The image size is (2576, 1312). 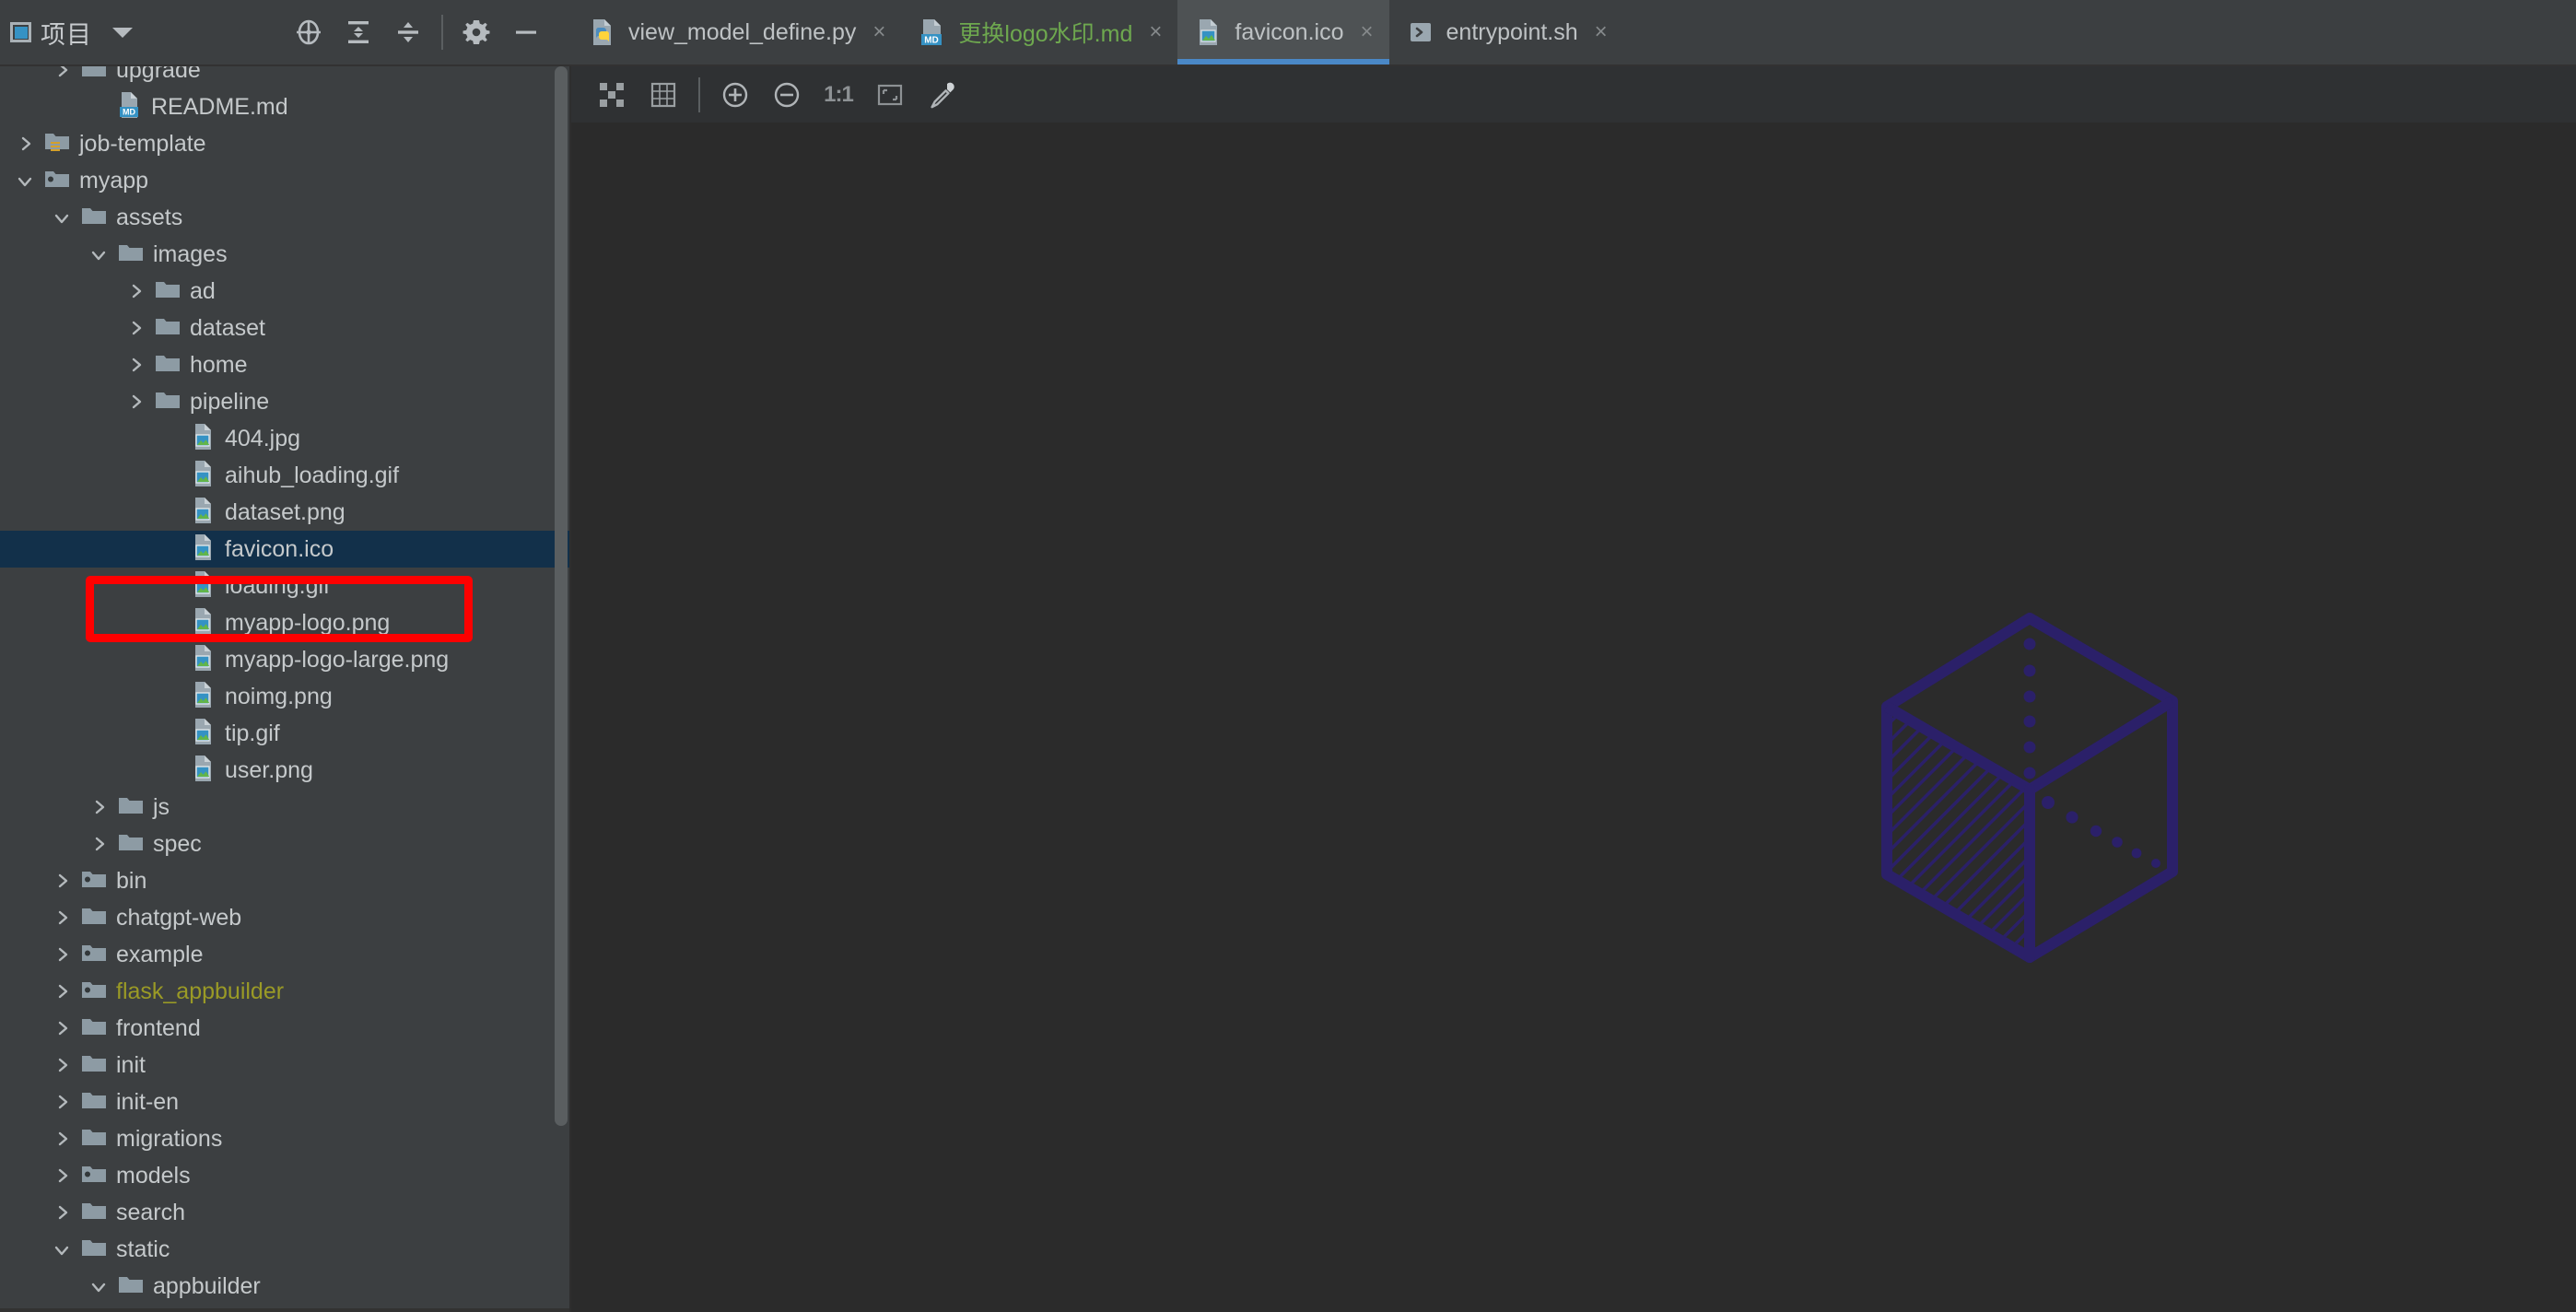 I want to click on tree-row: static, so click(x=284, y=1249).